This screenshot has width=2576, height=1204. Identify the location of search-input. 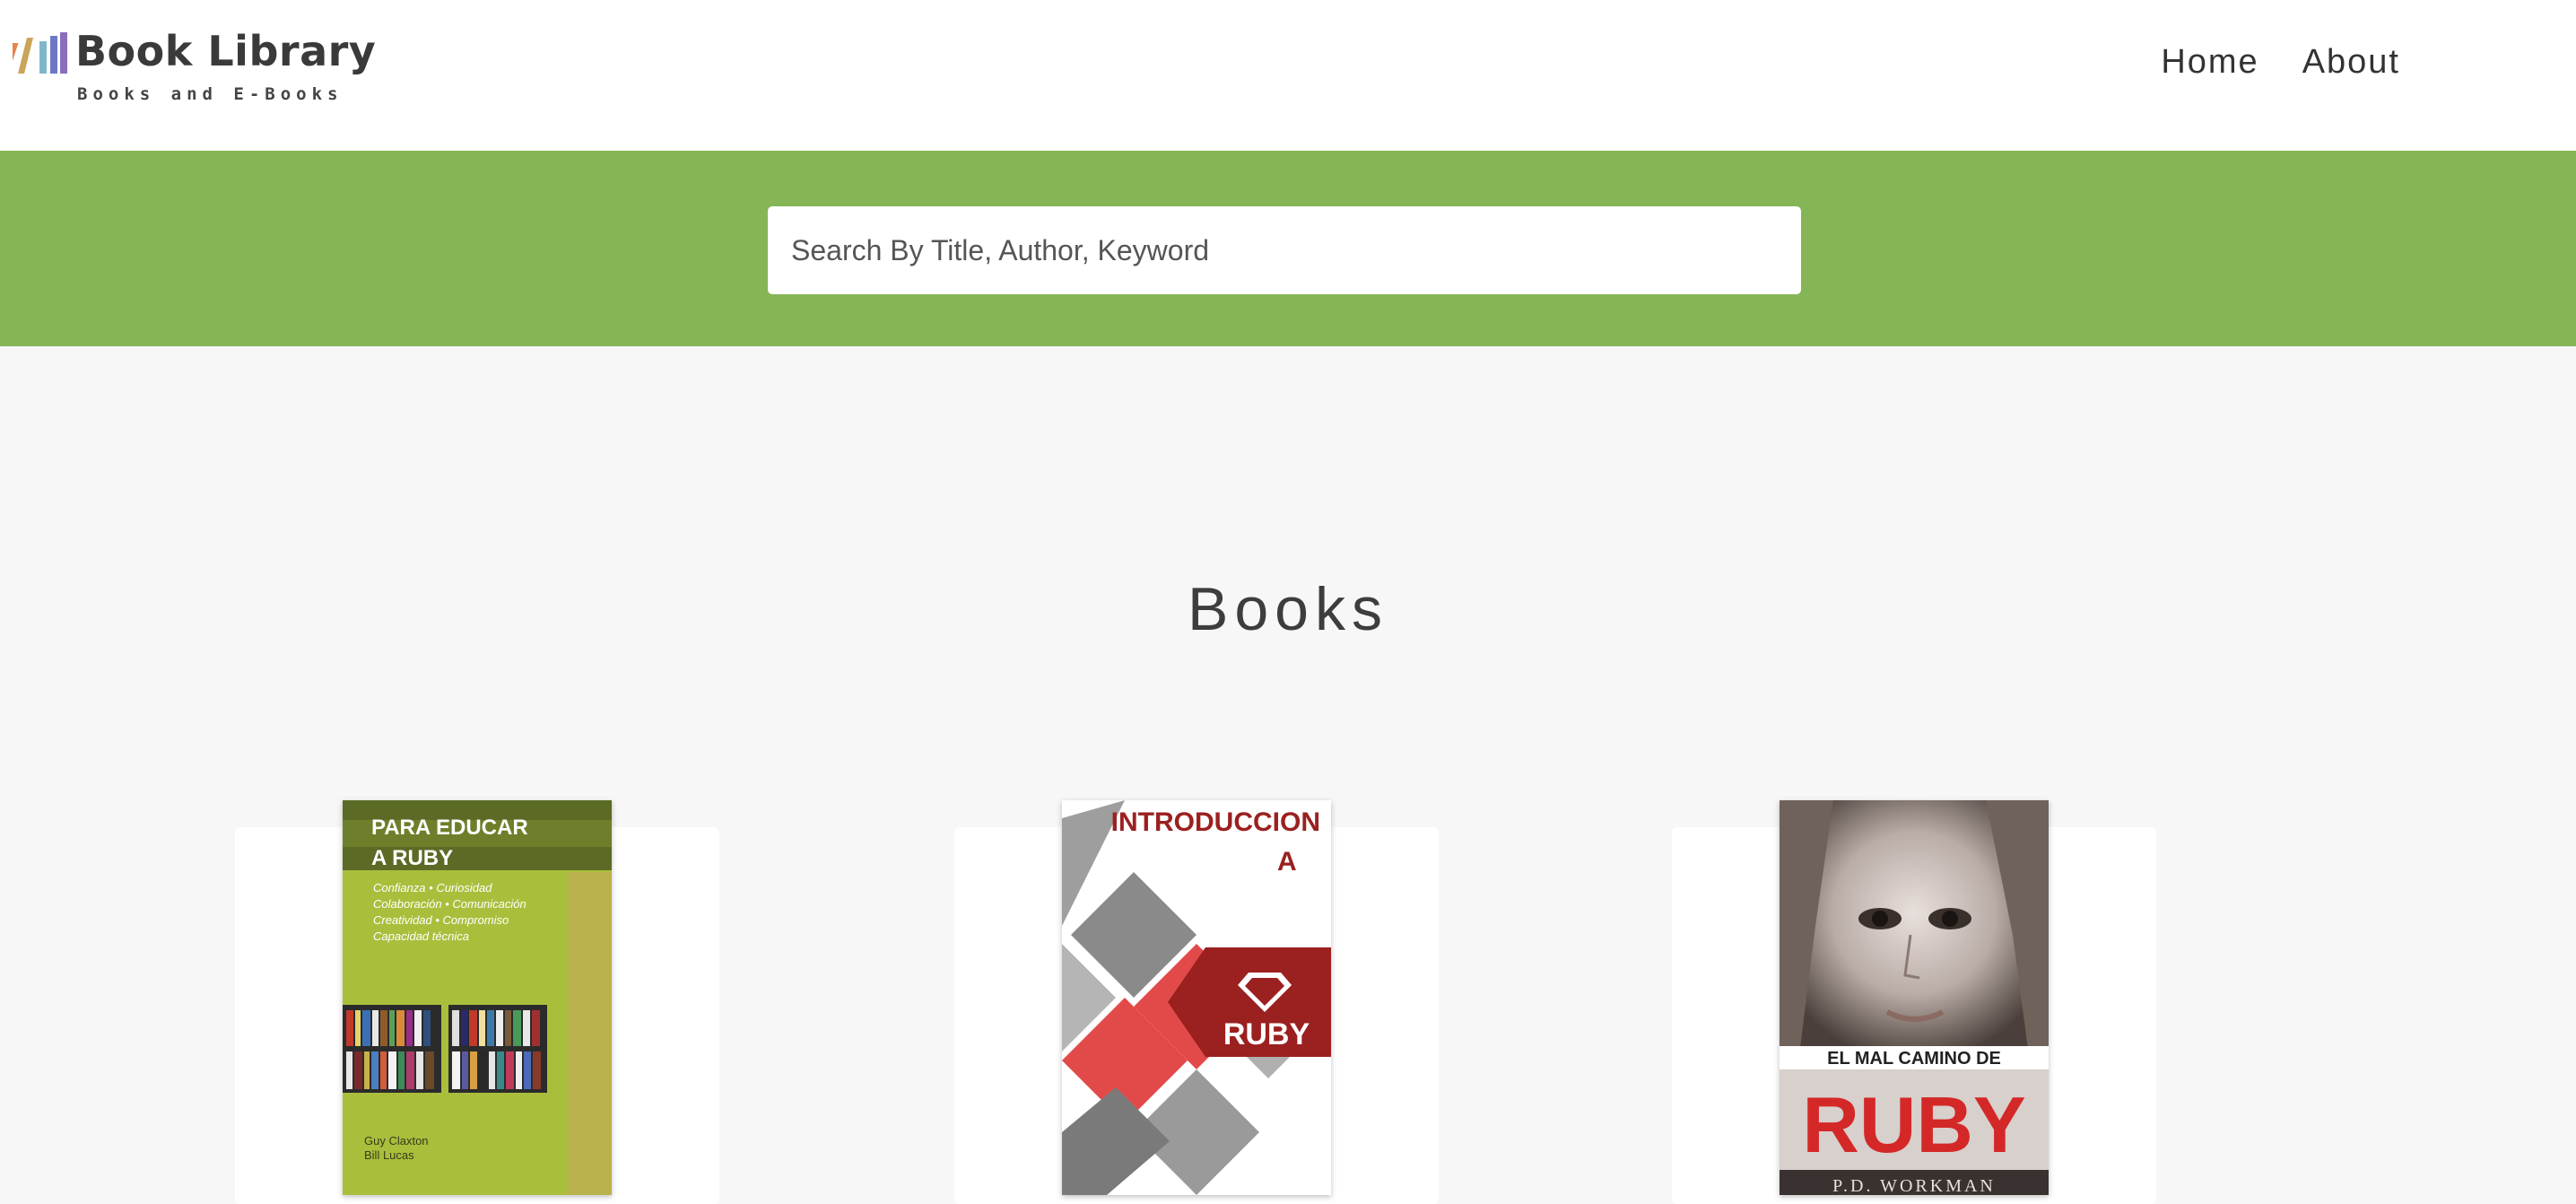
(1284, 250).